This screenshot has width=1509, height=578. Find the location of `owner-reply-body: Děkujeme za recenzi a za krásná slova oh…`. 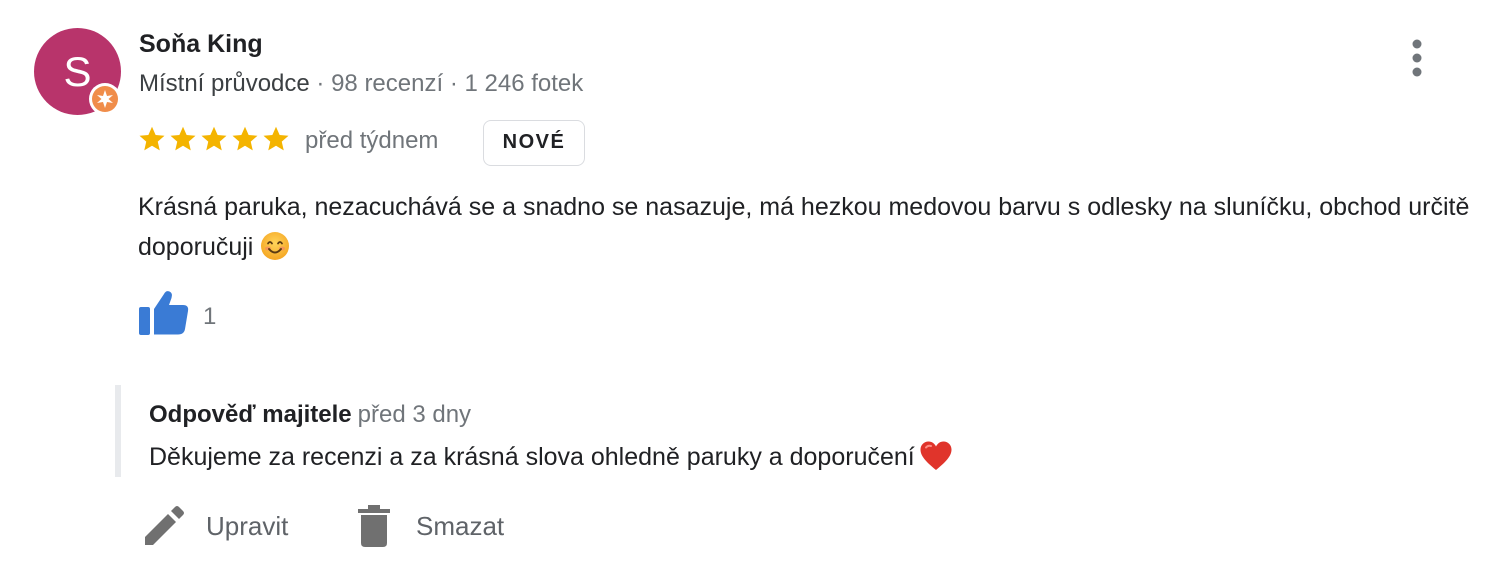

owner-reply-body: Děkujeme za recenzi a za krásná slova oh… is located at coordinates (532, 457).